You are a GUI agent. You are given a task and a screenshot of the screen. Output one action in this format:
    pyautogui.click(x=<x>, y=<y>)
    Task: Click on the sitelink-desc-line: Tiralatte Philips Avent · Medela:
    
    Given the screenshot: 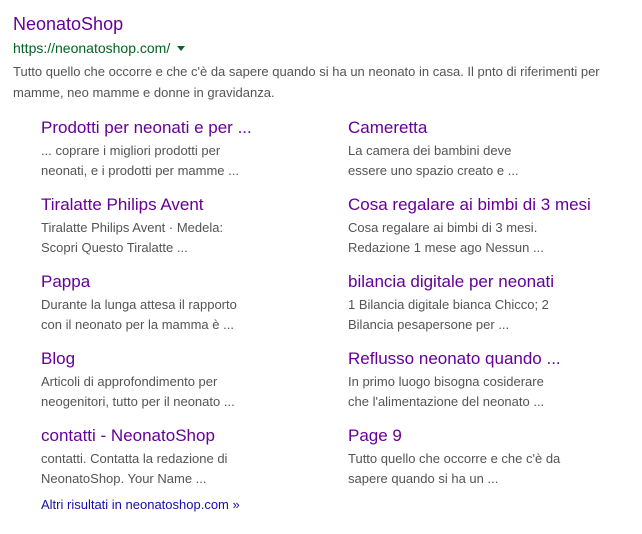 What is the action you would take?
    pyautogui.click(x=132, y=227)
    